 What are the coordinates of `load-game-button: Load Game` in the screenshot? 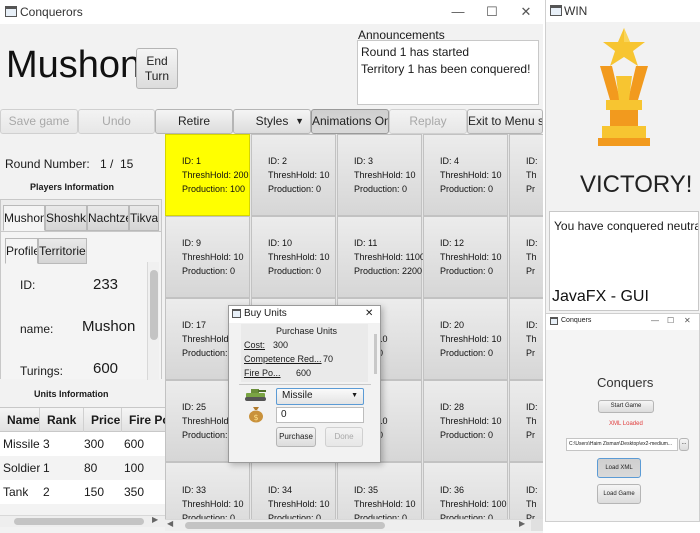 It's located at (619, 494).